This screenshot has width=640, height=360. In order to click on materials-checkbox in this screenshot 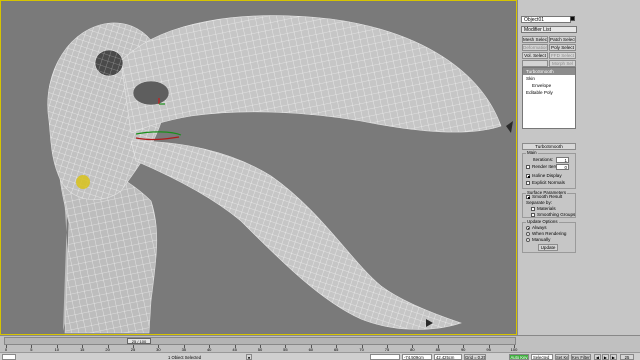, I will do `click(533, 209)`.